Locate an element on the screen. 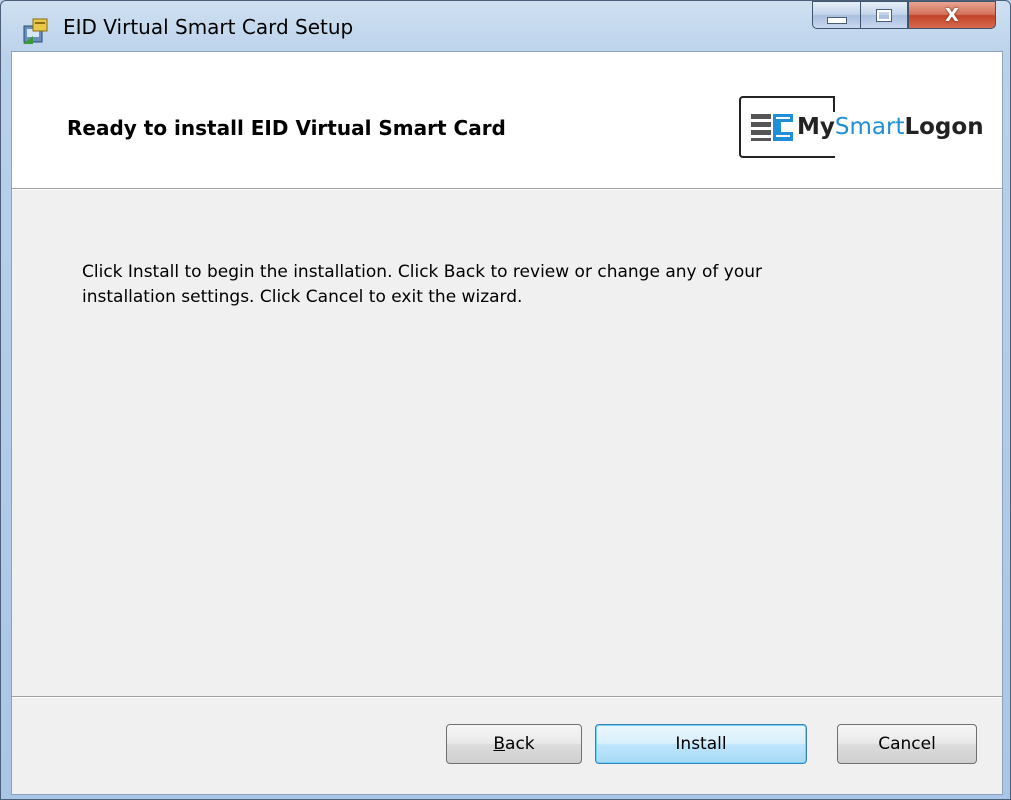 The width and height of the screenshot is (1011, 800). maximize-button is located at coordinates (884, 15).